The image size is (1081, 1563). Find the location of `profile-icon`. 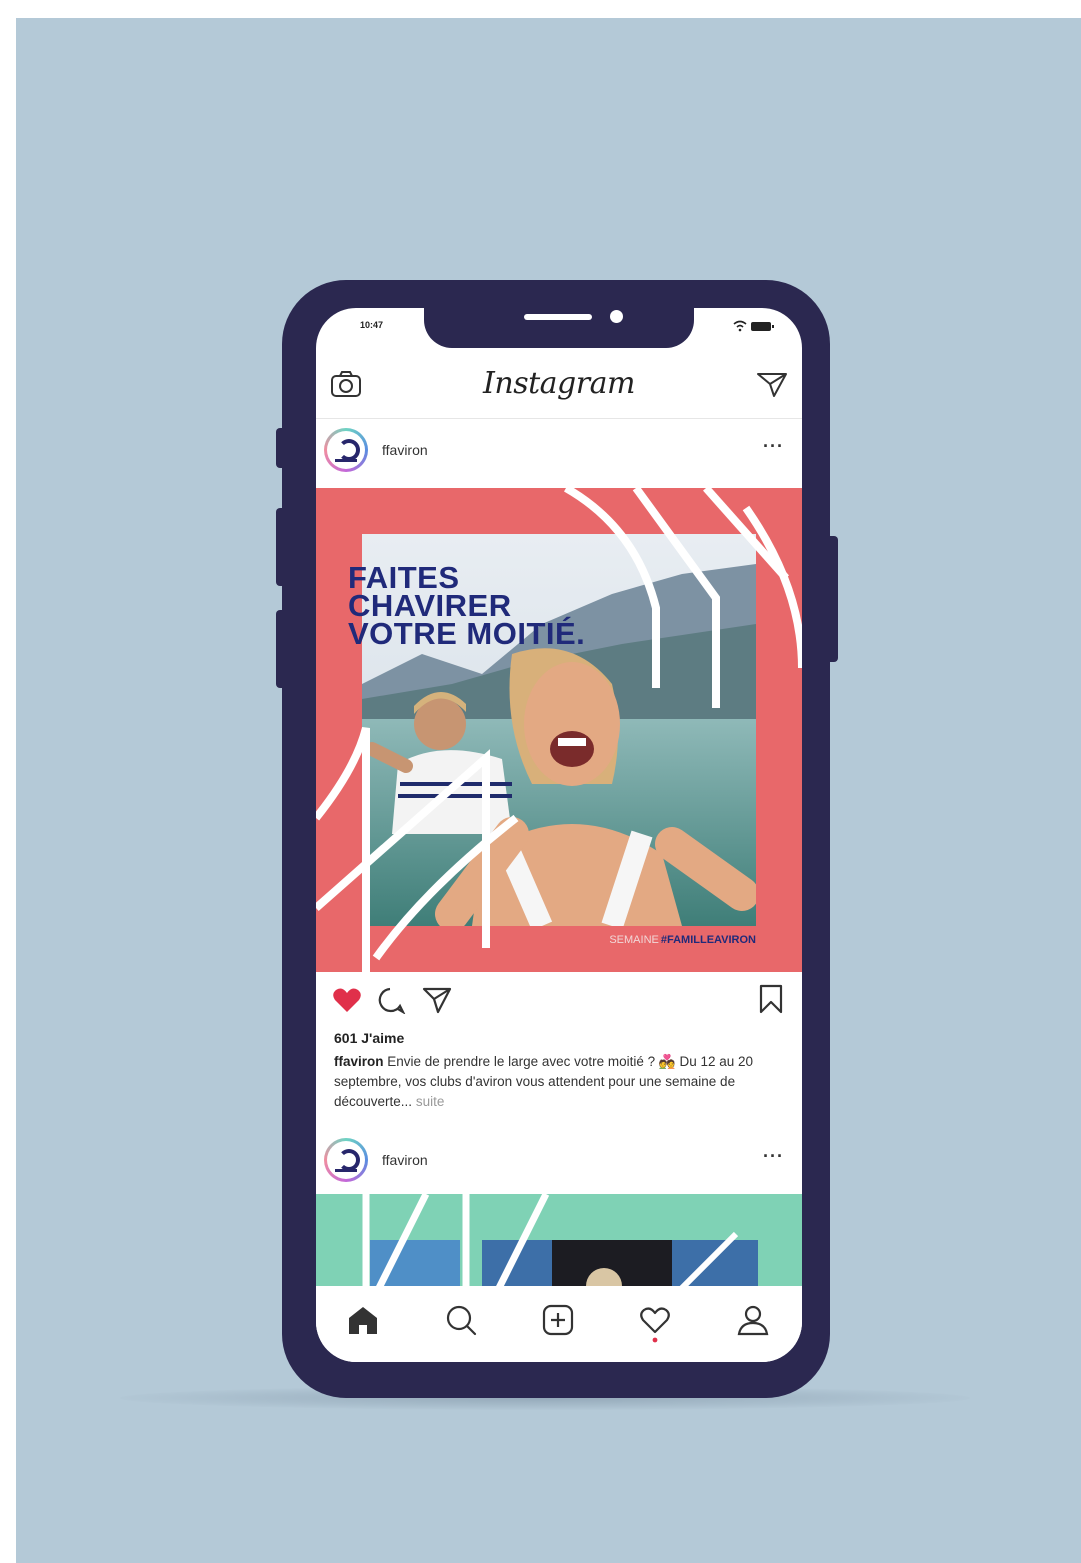

profile-icon is located at coordinates (753, 1322).